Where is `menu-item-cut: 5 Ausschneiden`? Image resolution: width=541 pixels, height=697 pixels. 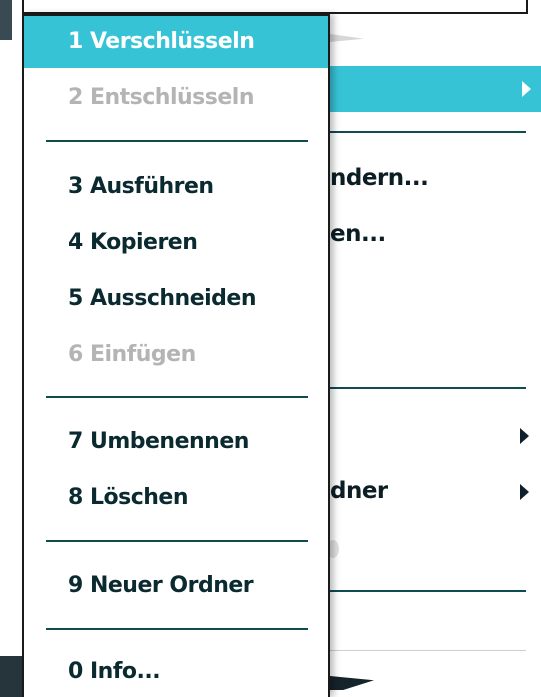
menu-item-cut: 5 Ausschneiden is located at coordinates (176, 299).